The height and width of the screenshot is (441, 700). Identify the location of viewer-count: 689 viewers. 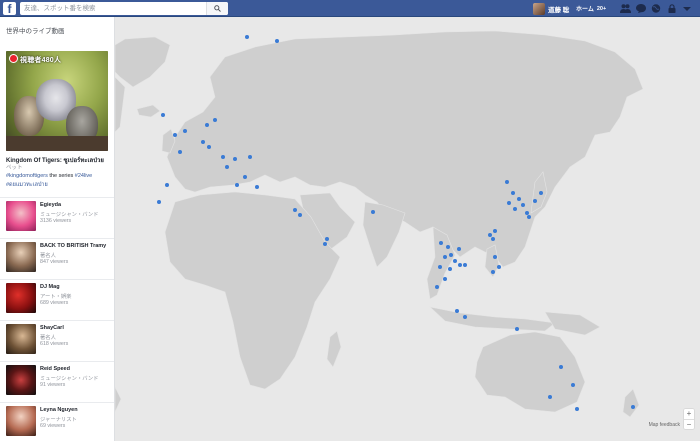
(54, 303).